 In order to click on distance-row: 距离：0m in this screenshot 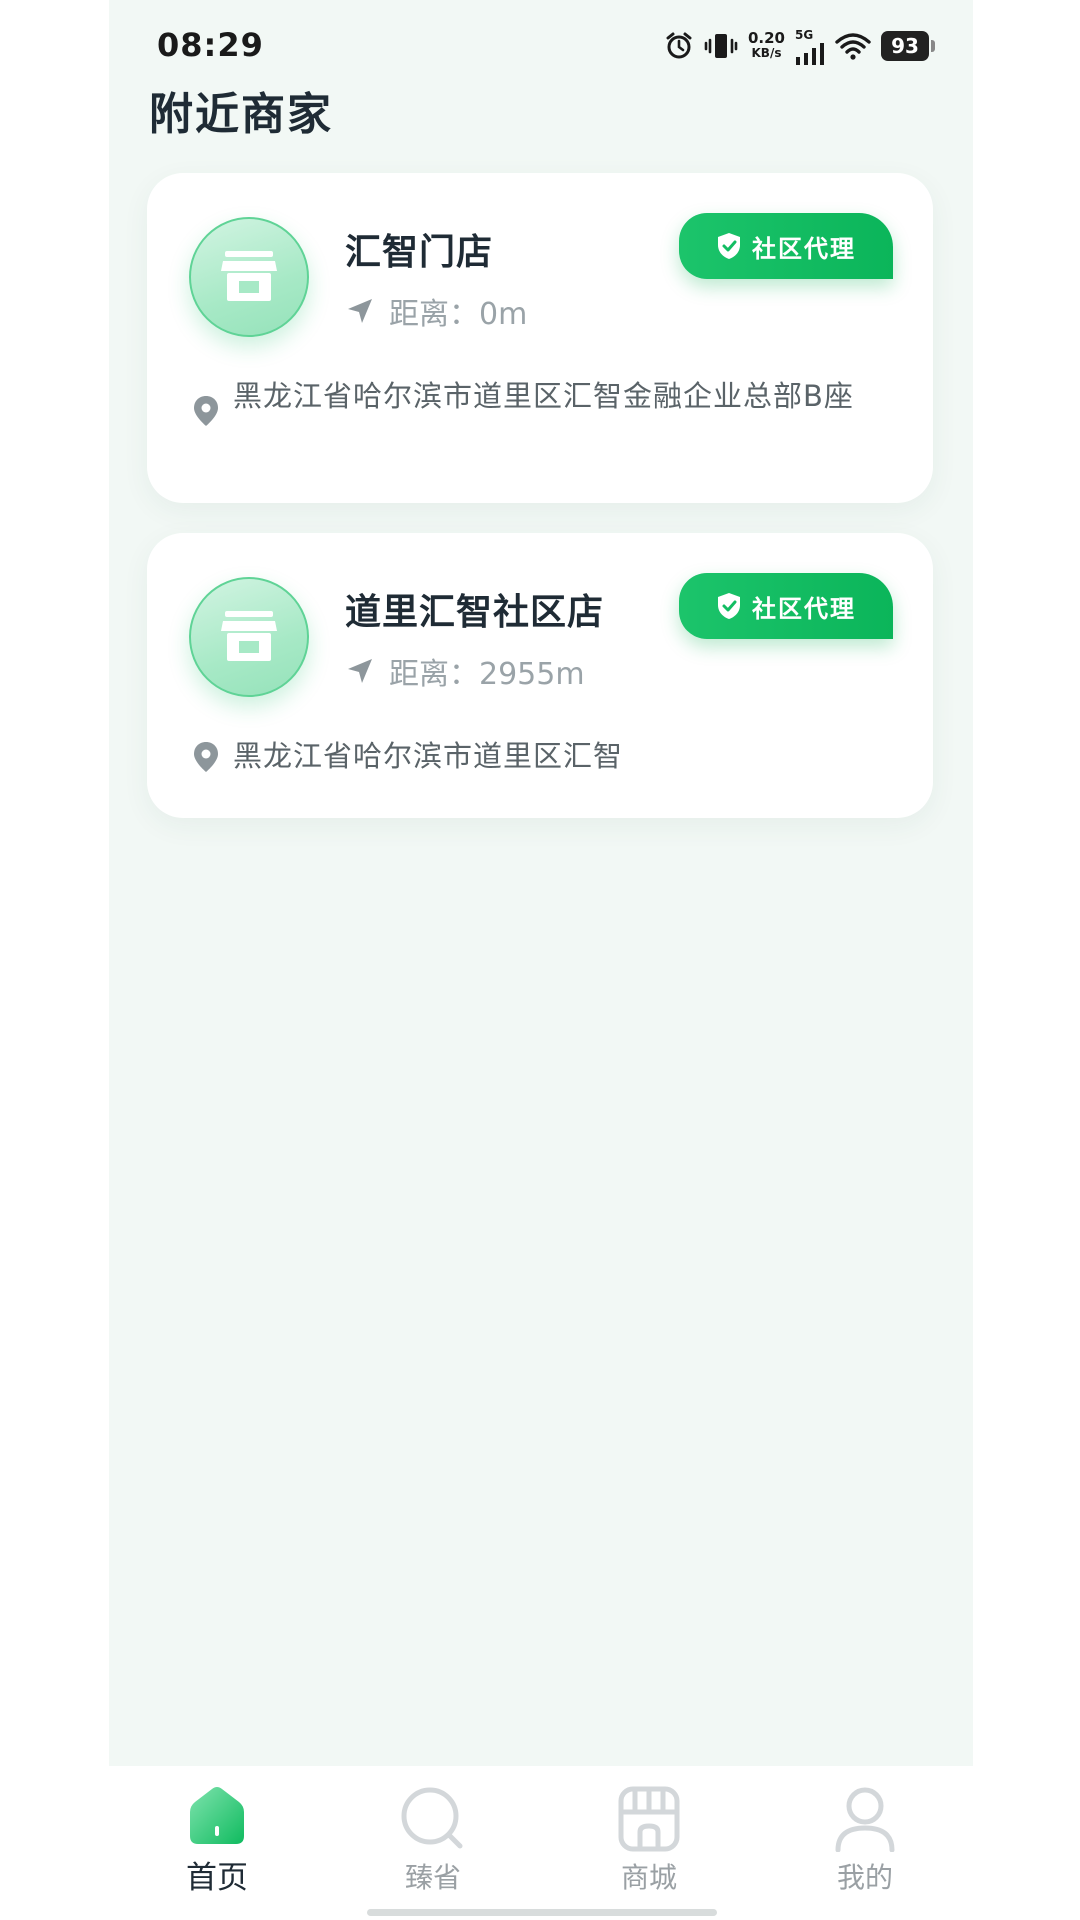, I will do `click(436, 311)`.